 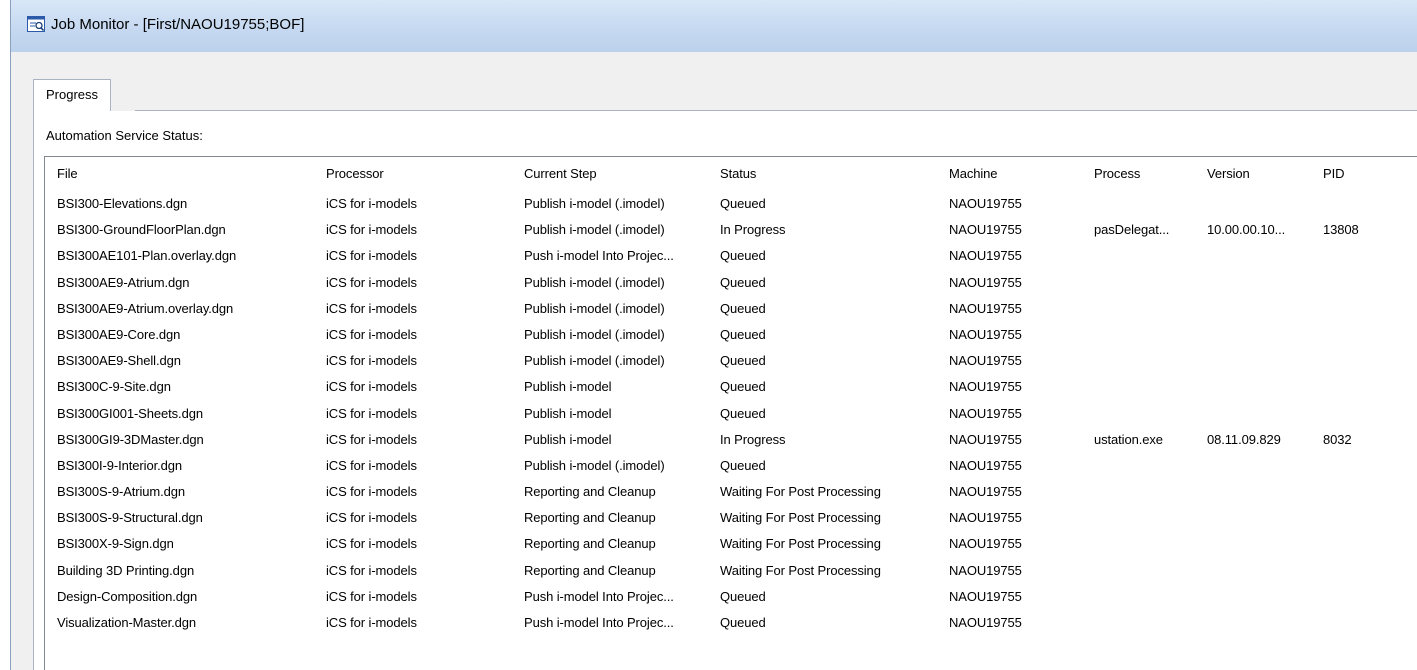 What do you see at coordinates (130, 413) in the screenshot?
I see `cell-file: BSI300GI001-Sheets.dgn` at bounding box center [130, 413].